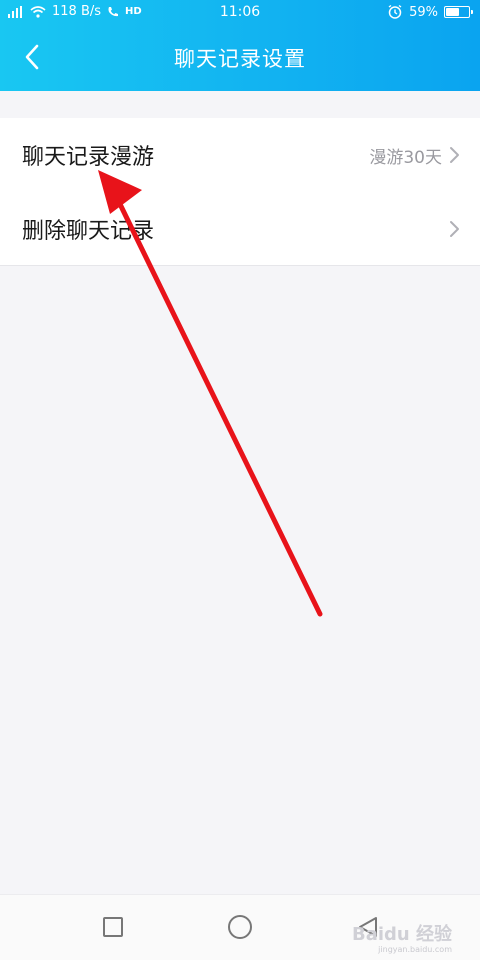 This screenshot has width=480, height=960. What do you see at coordinates (113, 927) in the screenshot?
I see `square-icon` at bounding box center [113, 927].